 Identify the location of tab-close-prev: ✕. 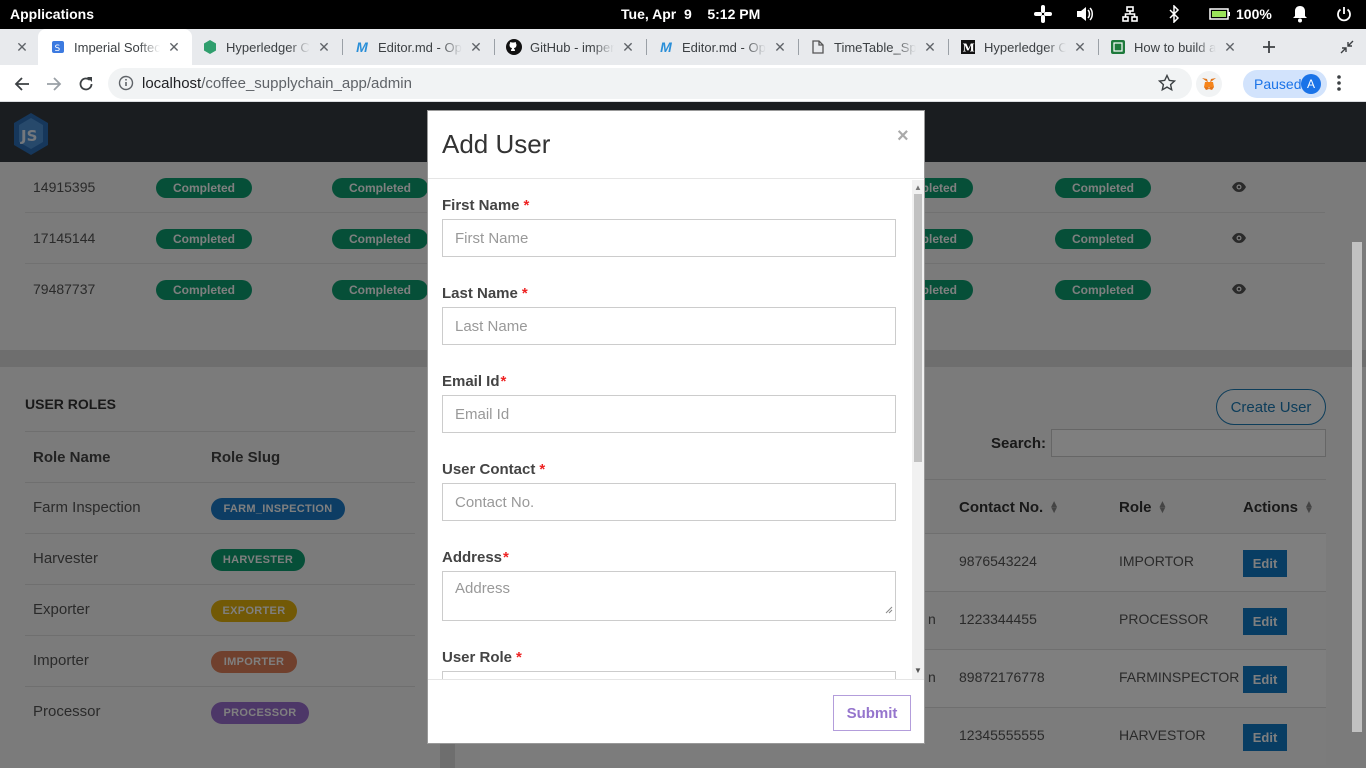
(19, 47).